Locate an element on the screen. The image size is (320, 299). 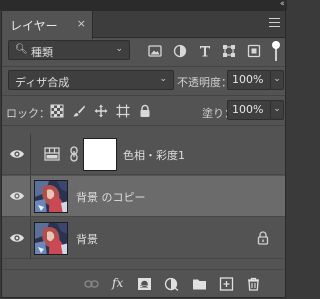
filter-toggle-switch is located at coordinates (276, 51).